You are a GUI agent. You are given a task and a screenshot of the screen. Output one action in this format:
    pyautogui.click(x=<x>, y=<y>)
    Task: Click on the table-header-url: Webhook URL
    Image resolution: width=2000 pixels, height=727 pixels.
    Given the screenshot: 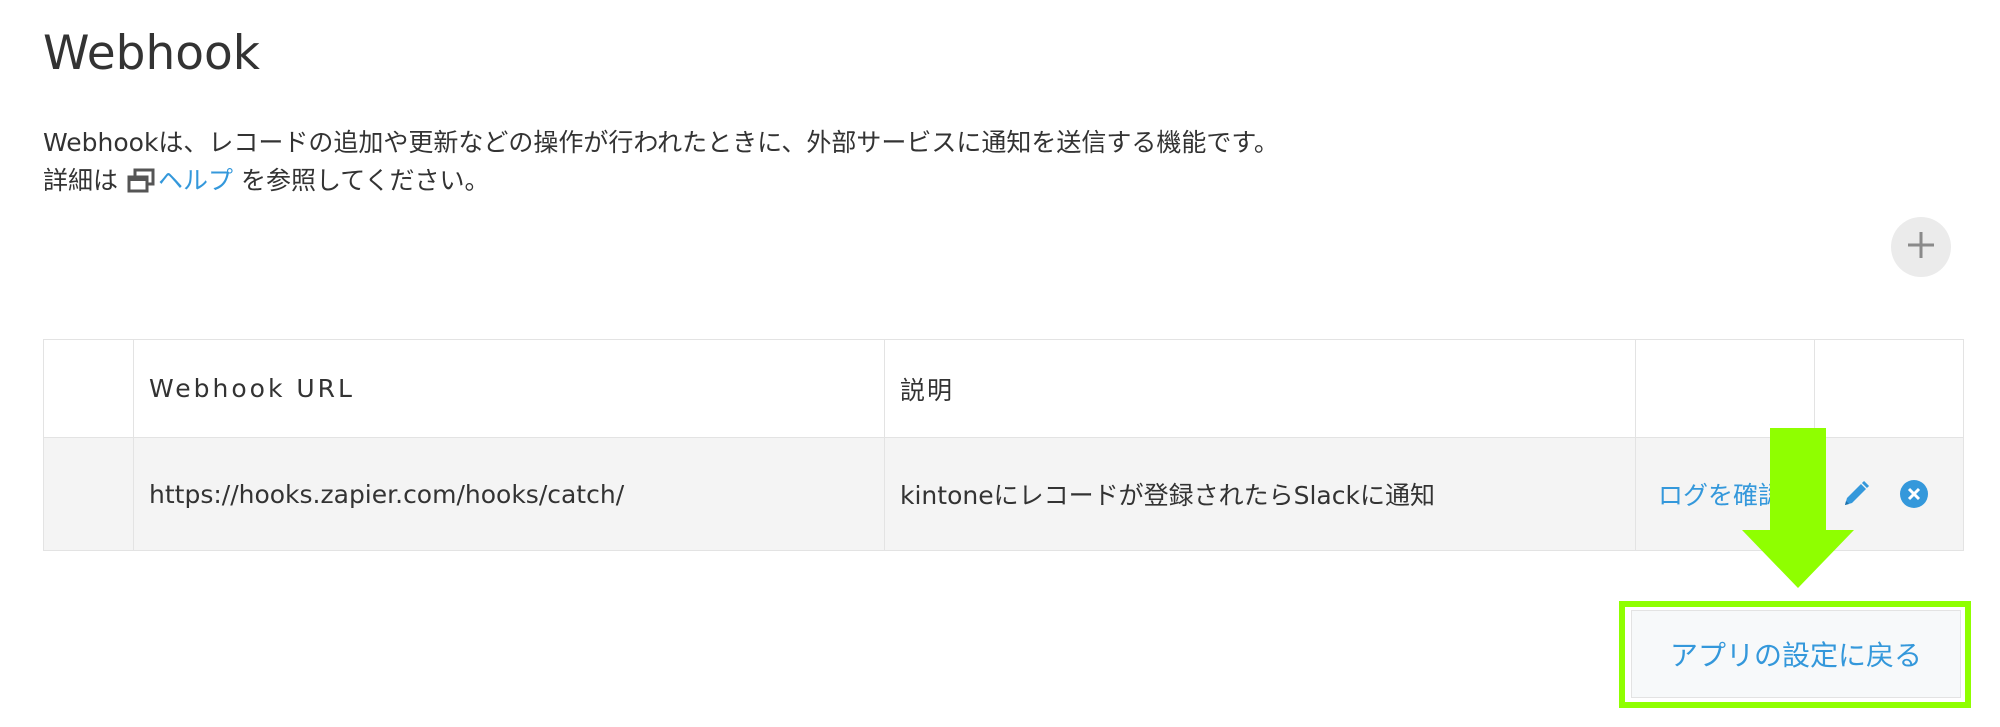 What is the action you would take?
    pyautogui.click(x=509, y=388)
    